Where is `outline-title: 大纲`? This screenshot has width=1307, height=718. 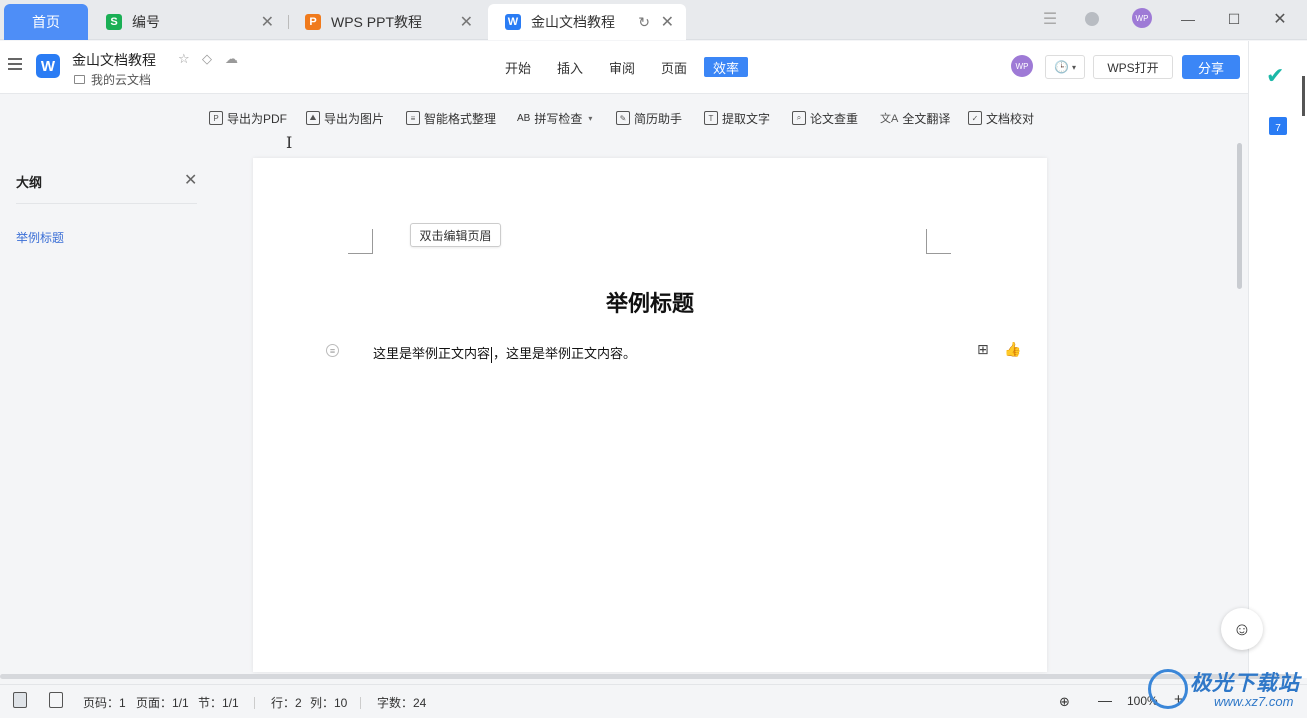 outline-title: 大纲 is located at coordinates (29, 182).